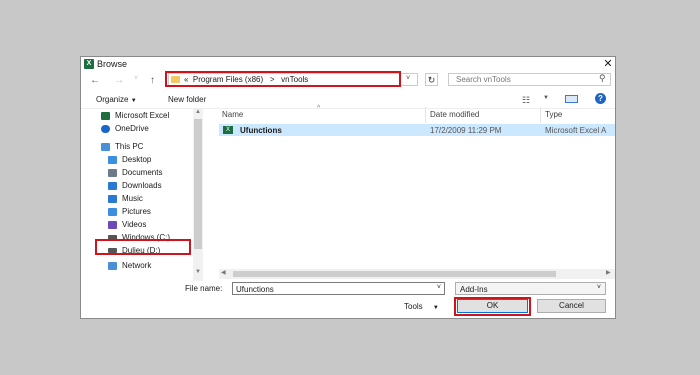 This screenshot has height=375, width=700. I want to click on nav-item-downloads: Downloads, so click(139, 185).